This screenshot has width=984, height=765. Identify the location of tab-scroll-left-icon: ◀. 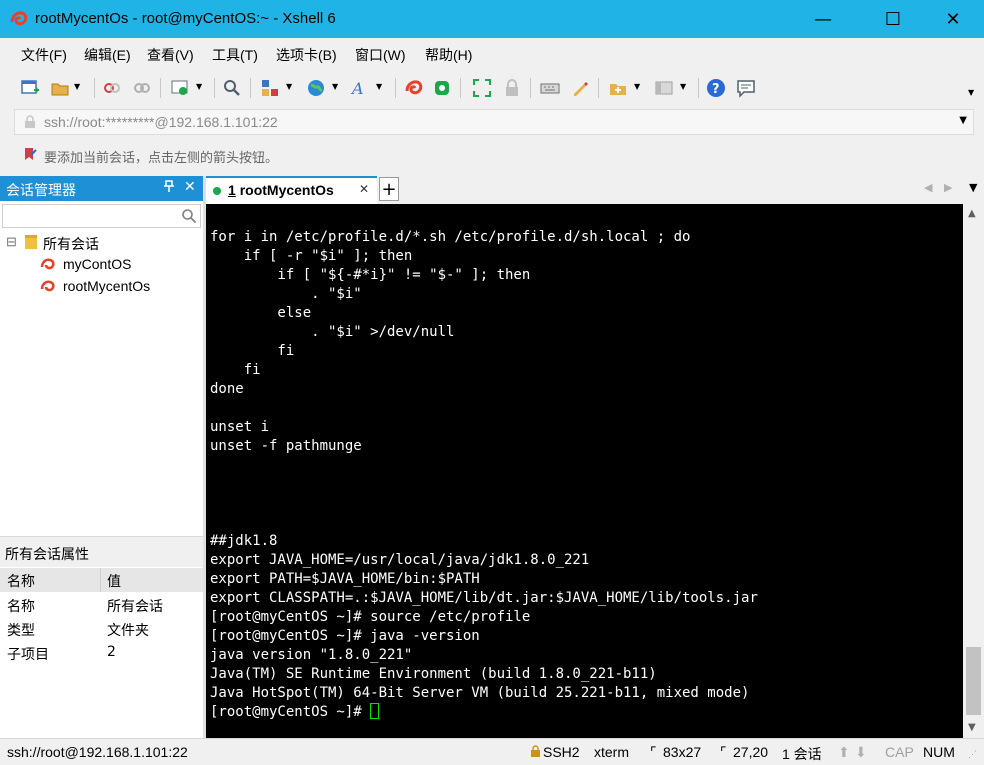
(928, 187).